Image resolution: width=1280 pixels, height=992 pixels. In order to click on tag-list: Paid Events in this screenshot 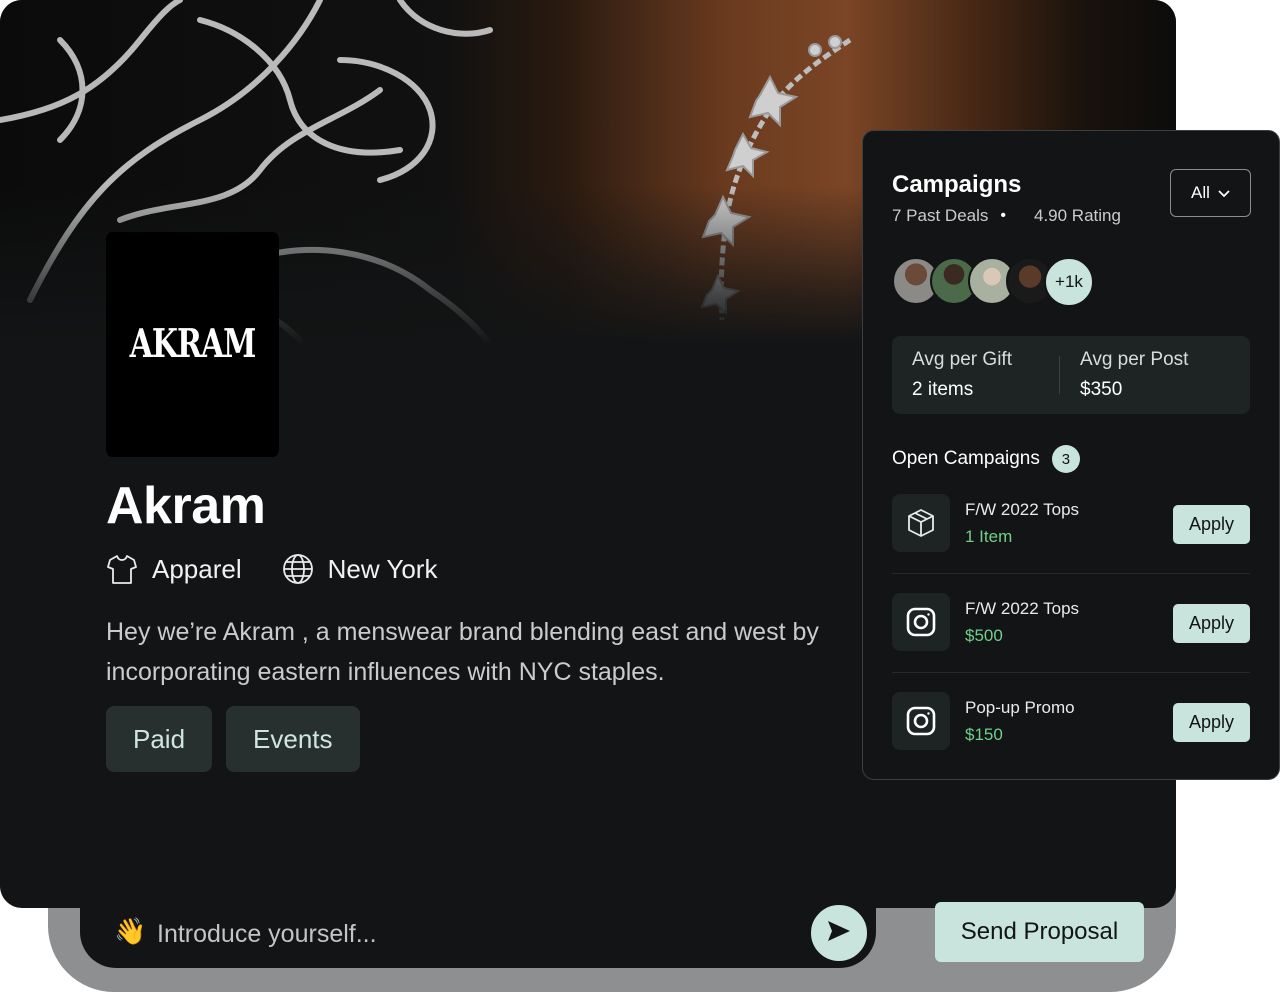, I will do `click(233, 739)`.